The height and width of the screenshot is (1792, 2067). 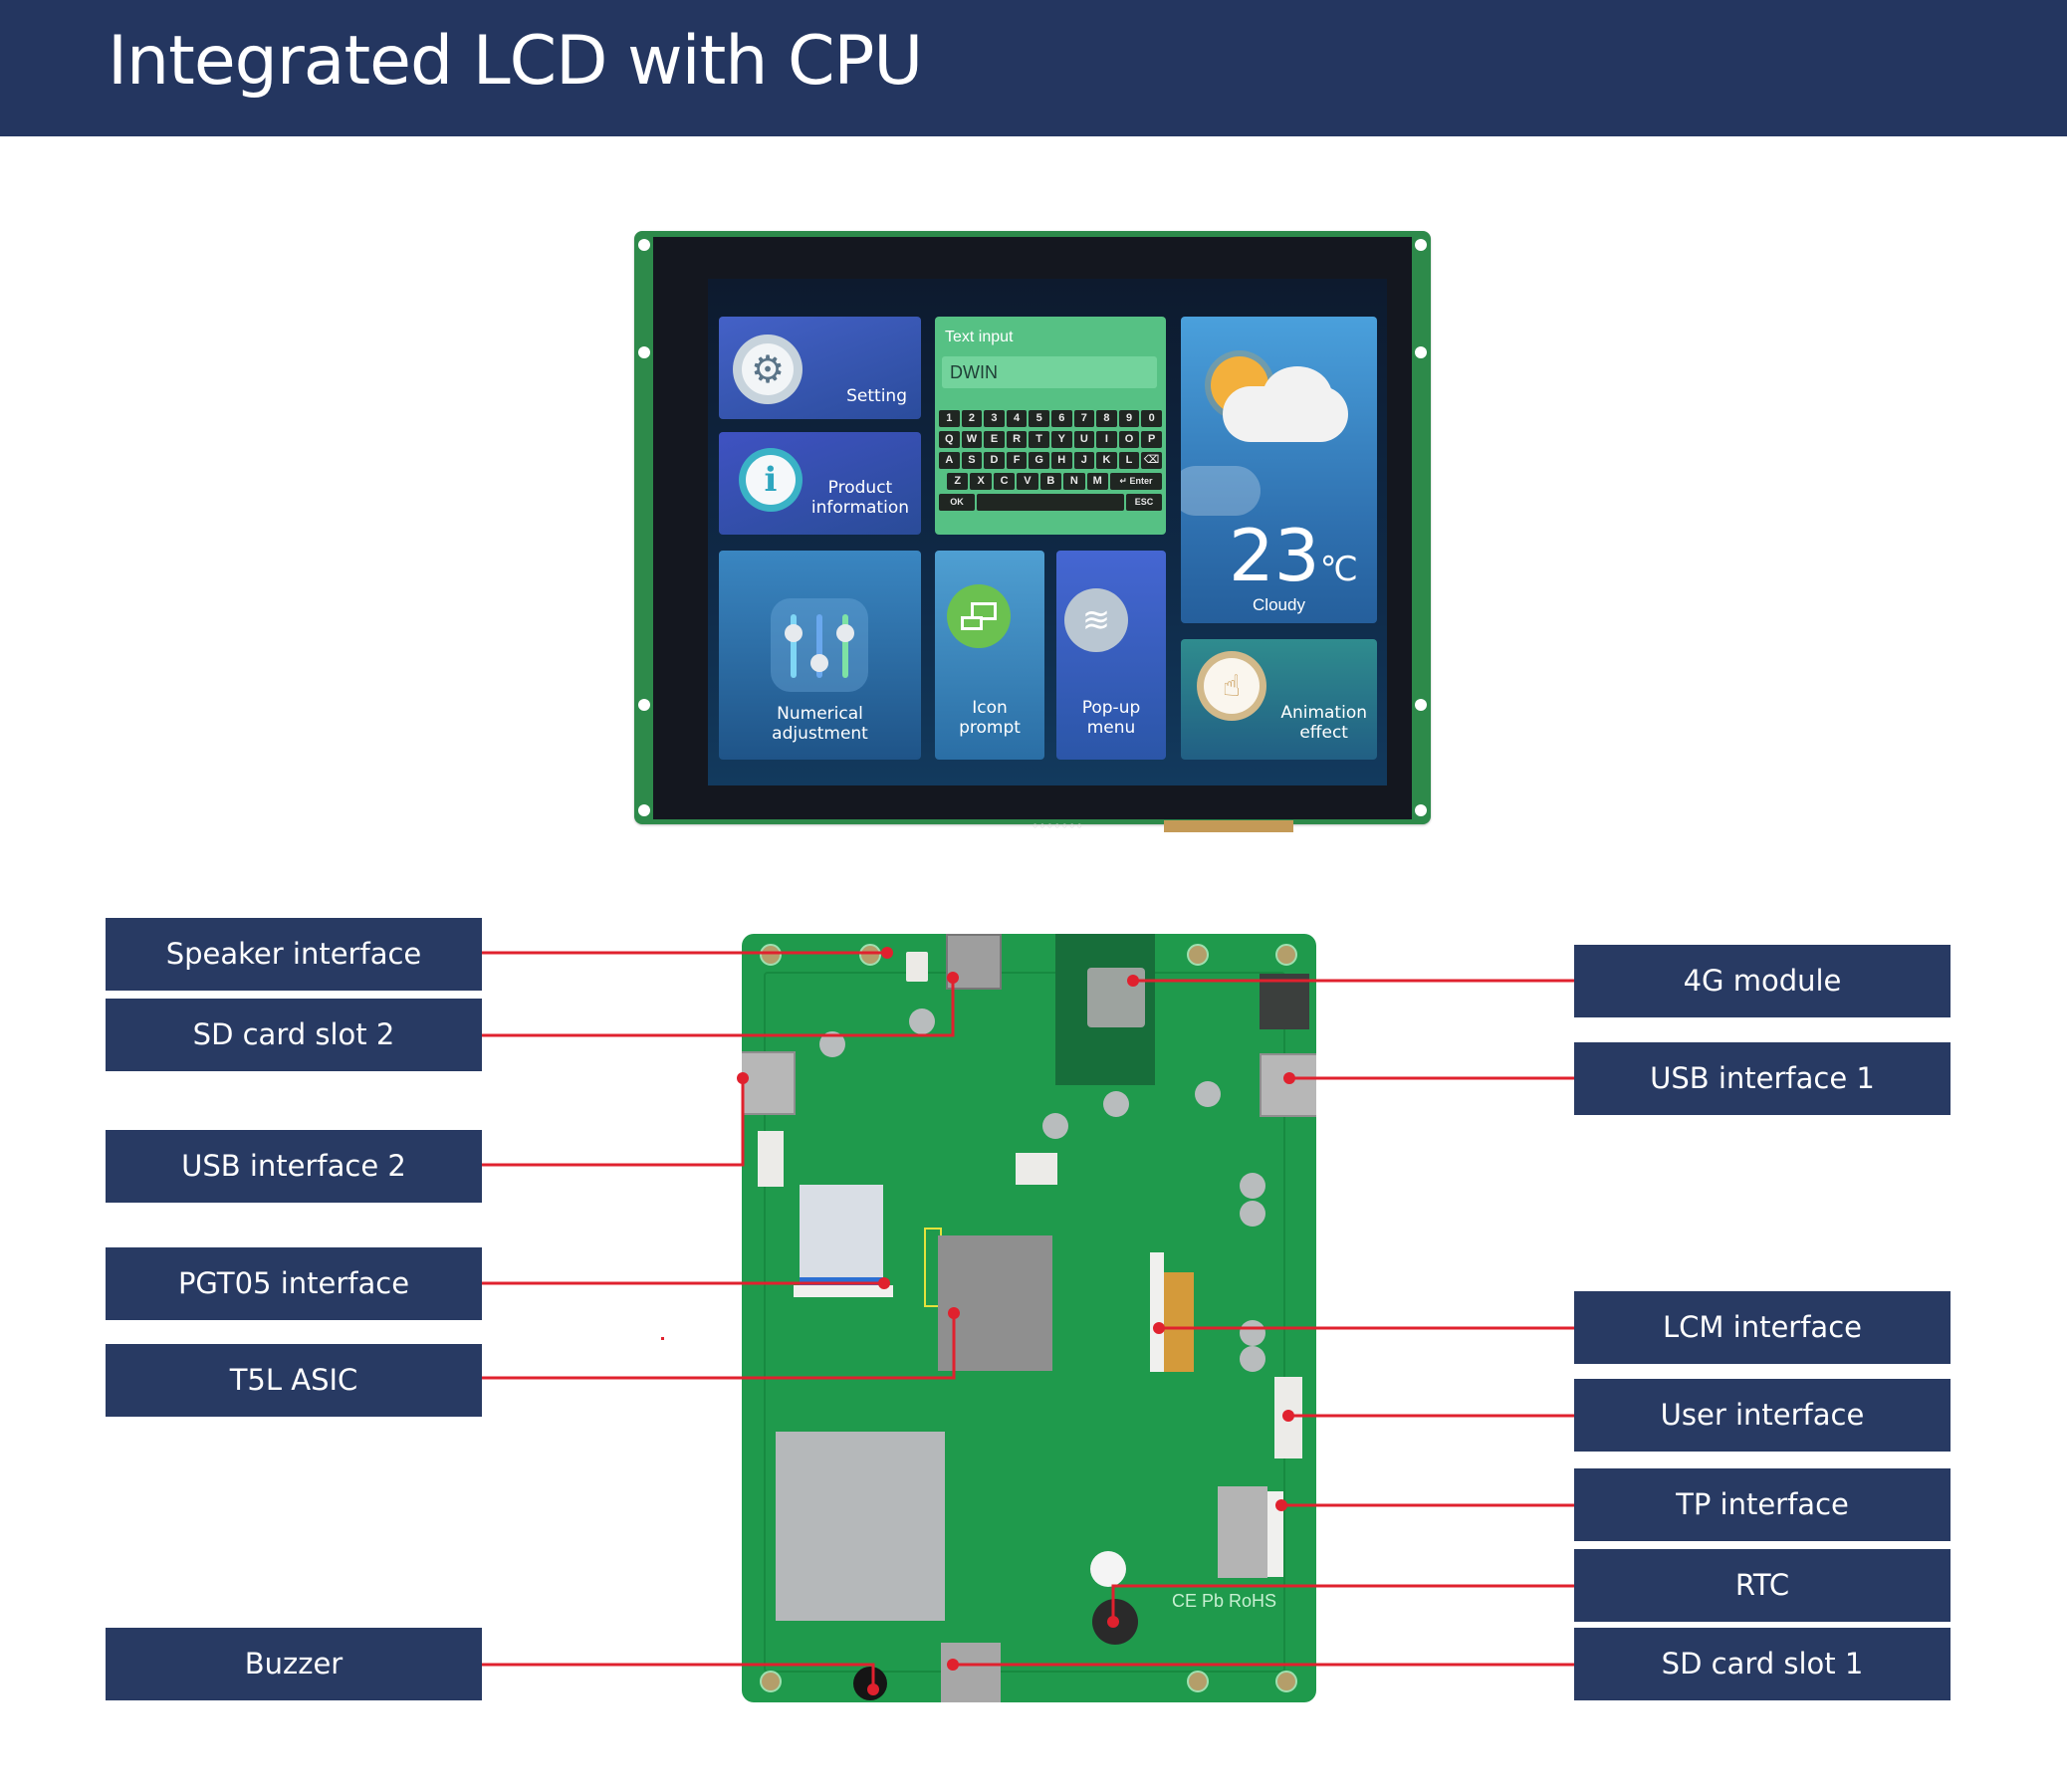 What do you see at coordinates (957, 502) in the screenshot?
I see `key-ok: OK` at bounding box center [957, 502].